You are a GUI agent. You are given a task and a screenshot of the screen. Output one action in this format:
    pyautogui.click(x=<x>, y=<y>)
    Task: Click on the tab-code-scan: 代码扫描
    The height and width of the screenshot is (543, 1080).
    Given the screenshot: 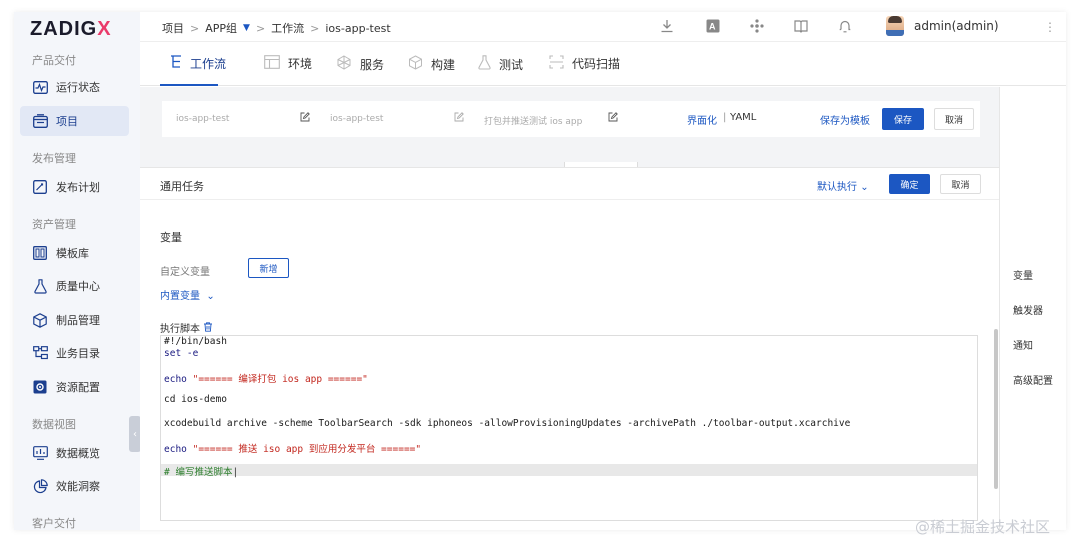 What is the action you would take?
    pyautogui.click(x=584, y=63)
    